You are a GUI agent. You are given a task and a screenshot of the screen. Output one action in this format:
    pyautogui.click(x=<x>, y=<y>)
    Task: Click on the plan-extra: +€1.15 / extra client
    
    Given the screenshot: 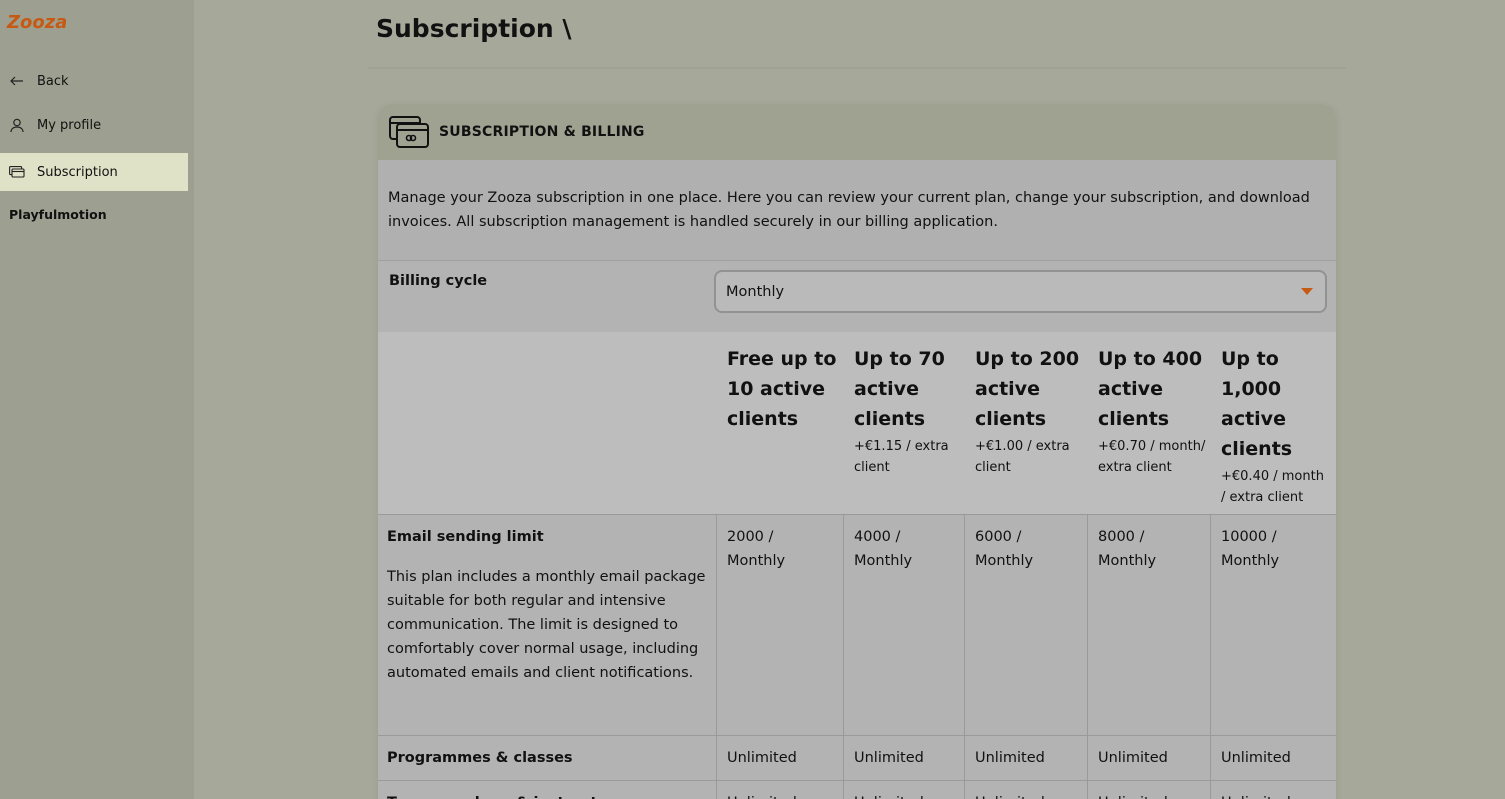 What is the action you would take?
    pyautogui.click(x=901, y=457)
    